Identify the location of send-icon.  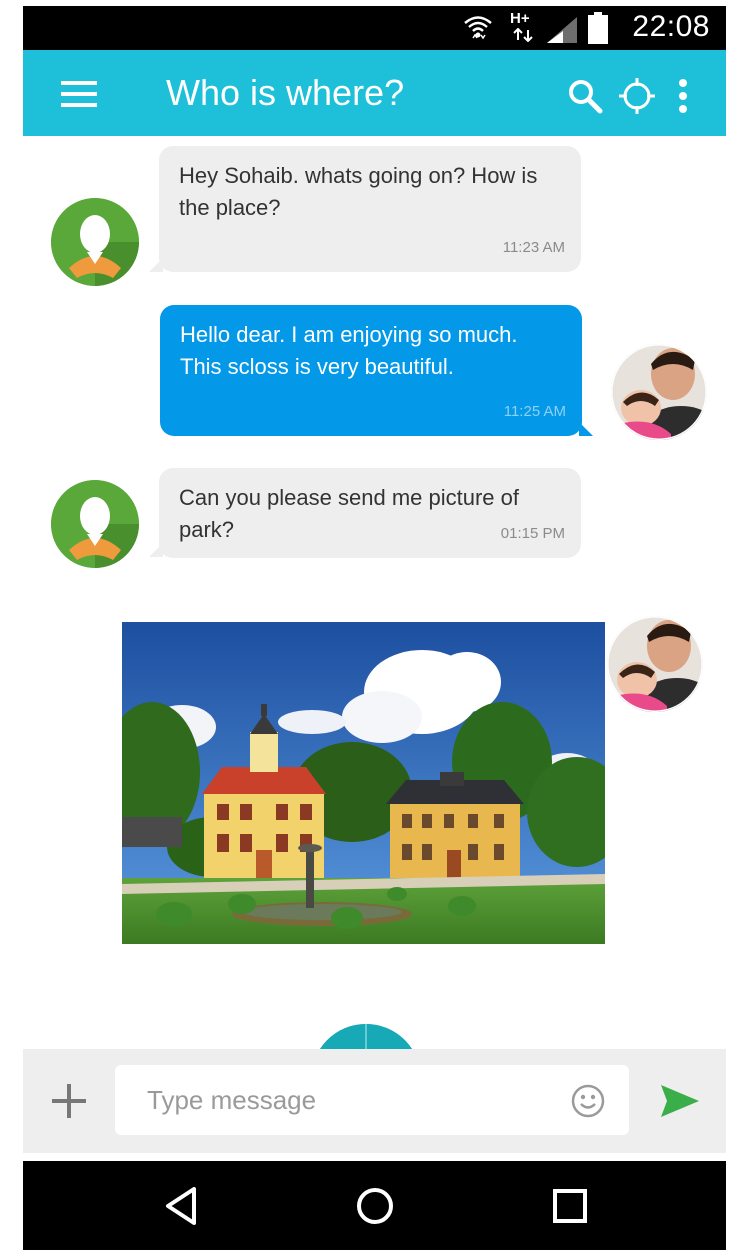
(680, 1101).